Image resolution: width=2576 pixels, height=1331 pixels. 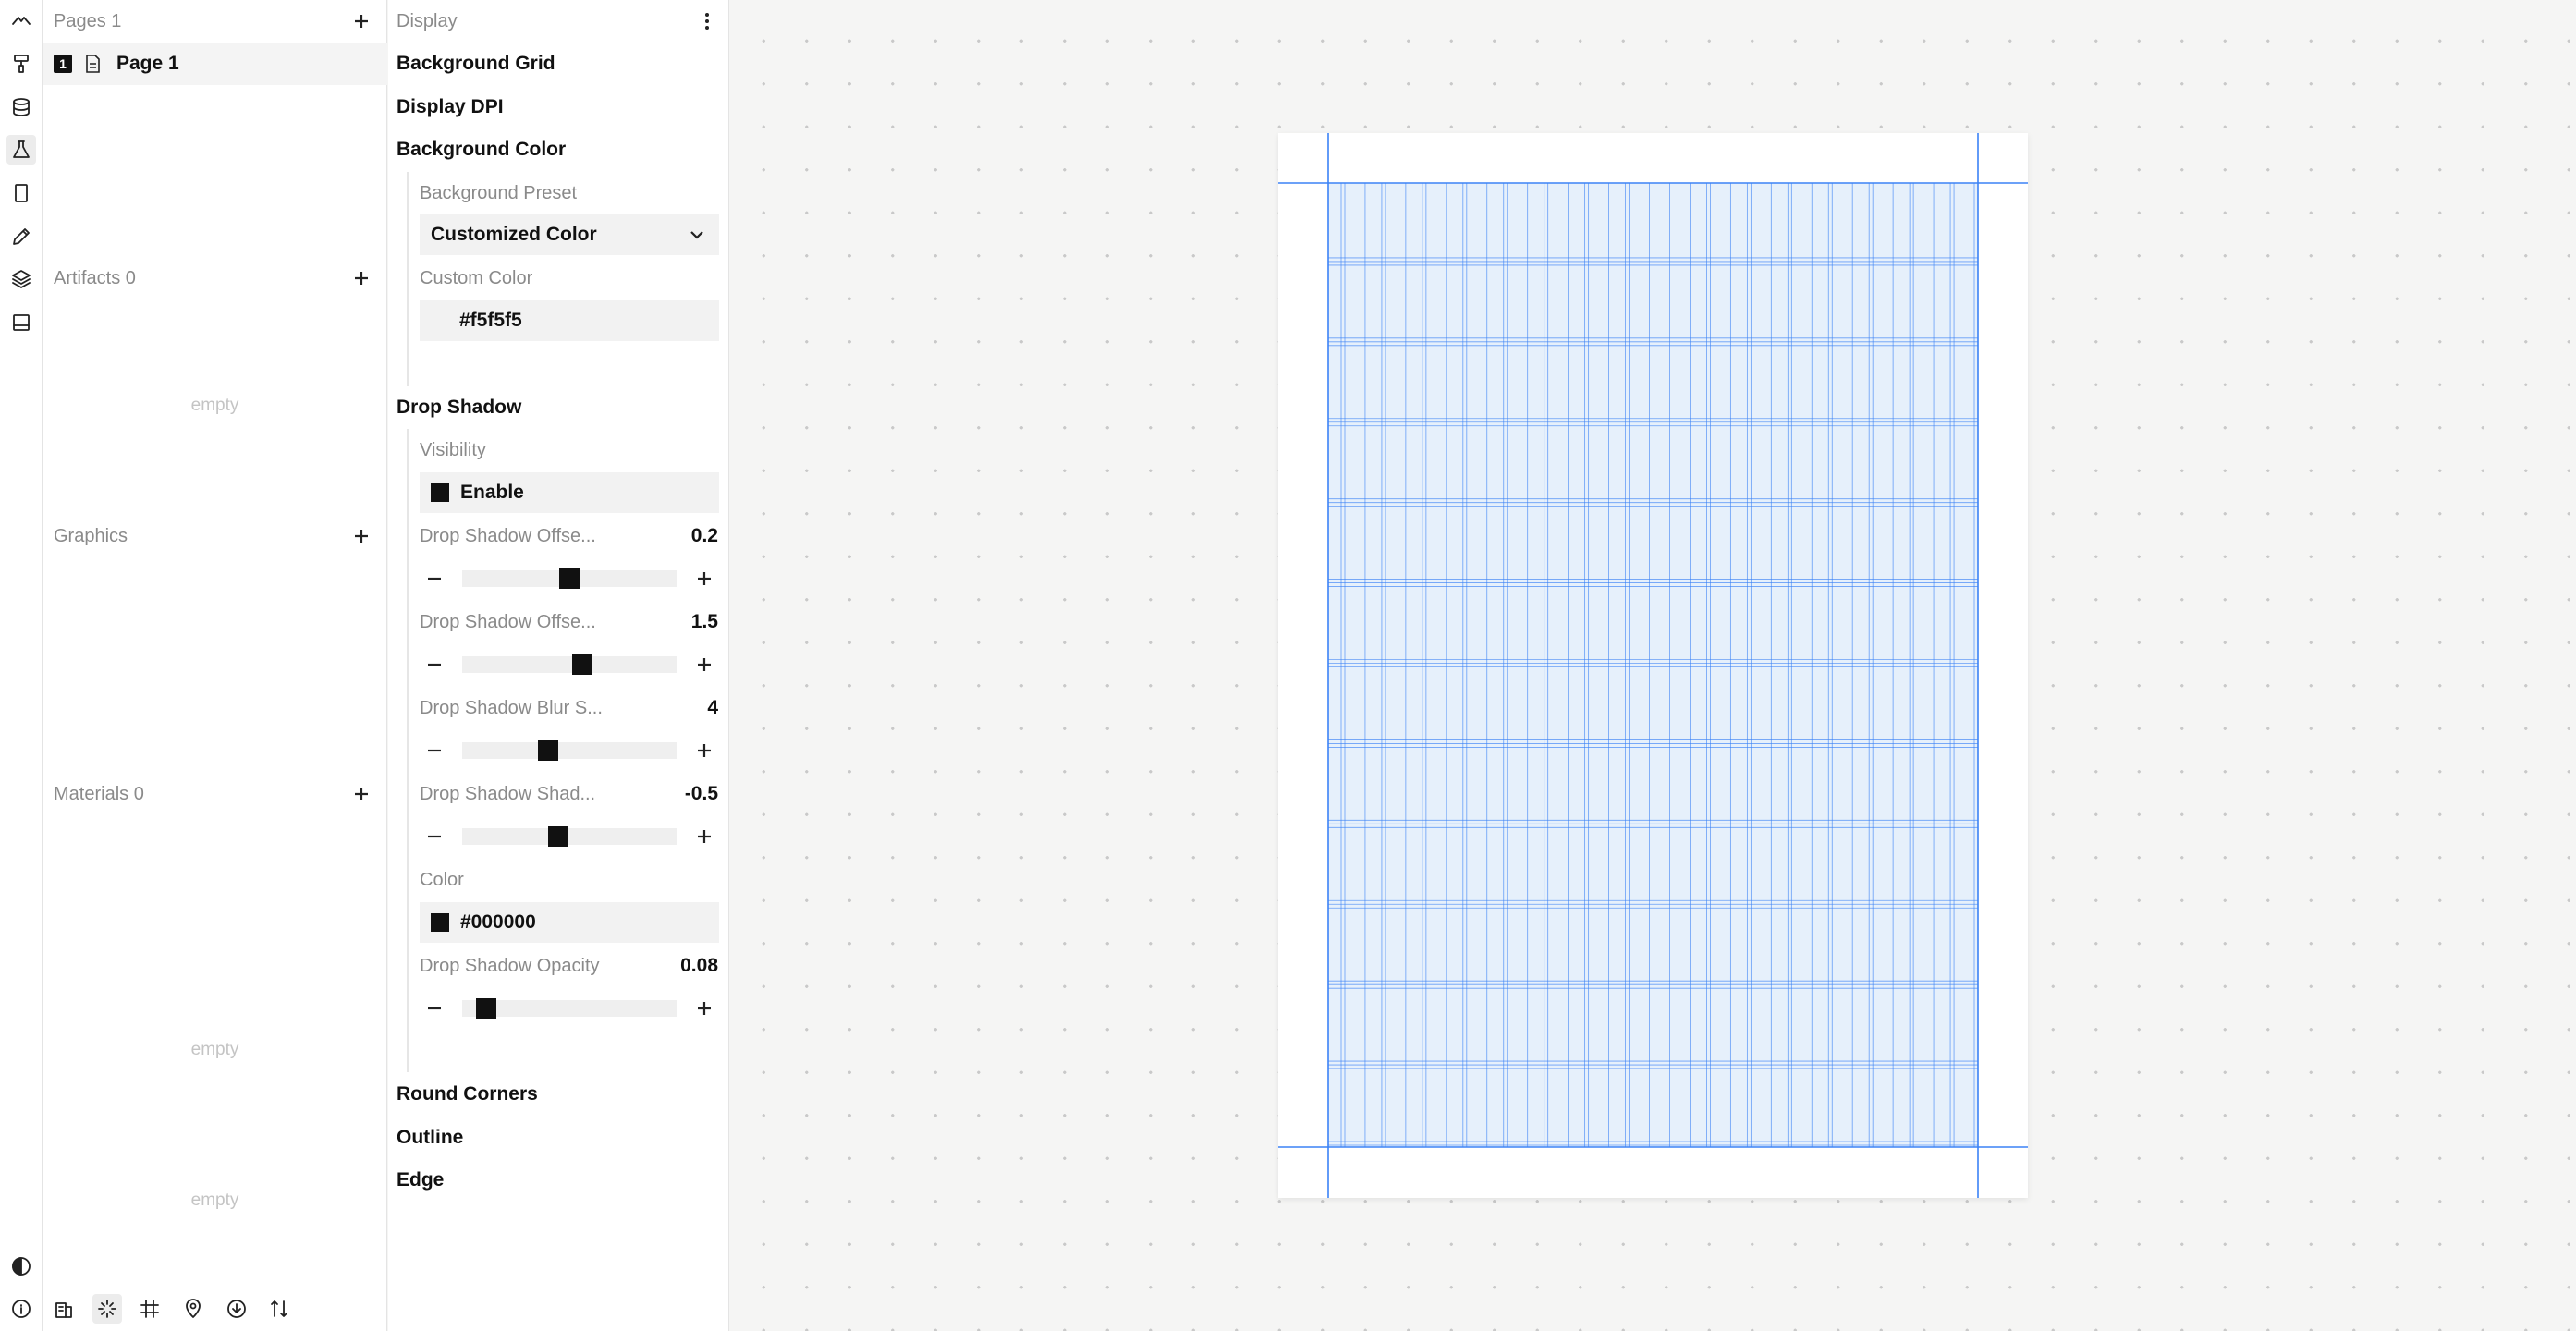 I want to click on adjust-icon, so click(x=279, y=1309).